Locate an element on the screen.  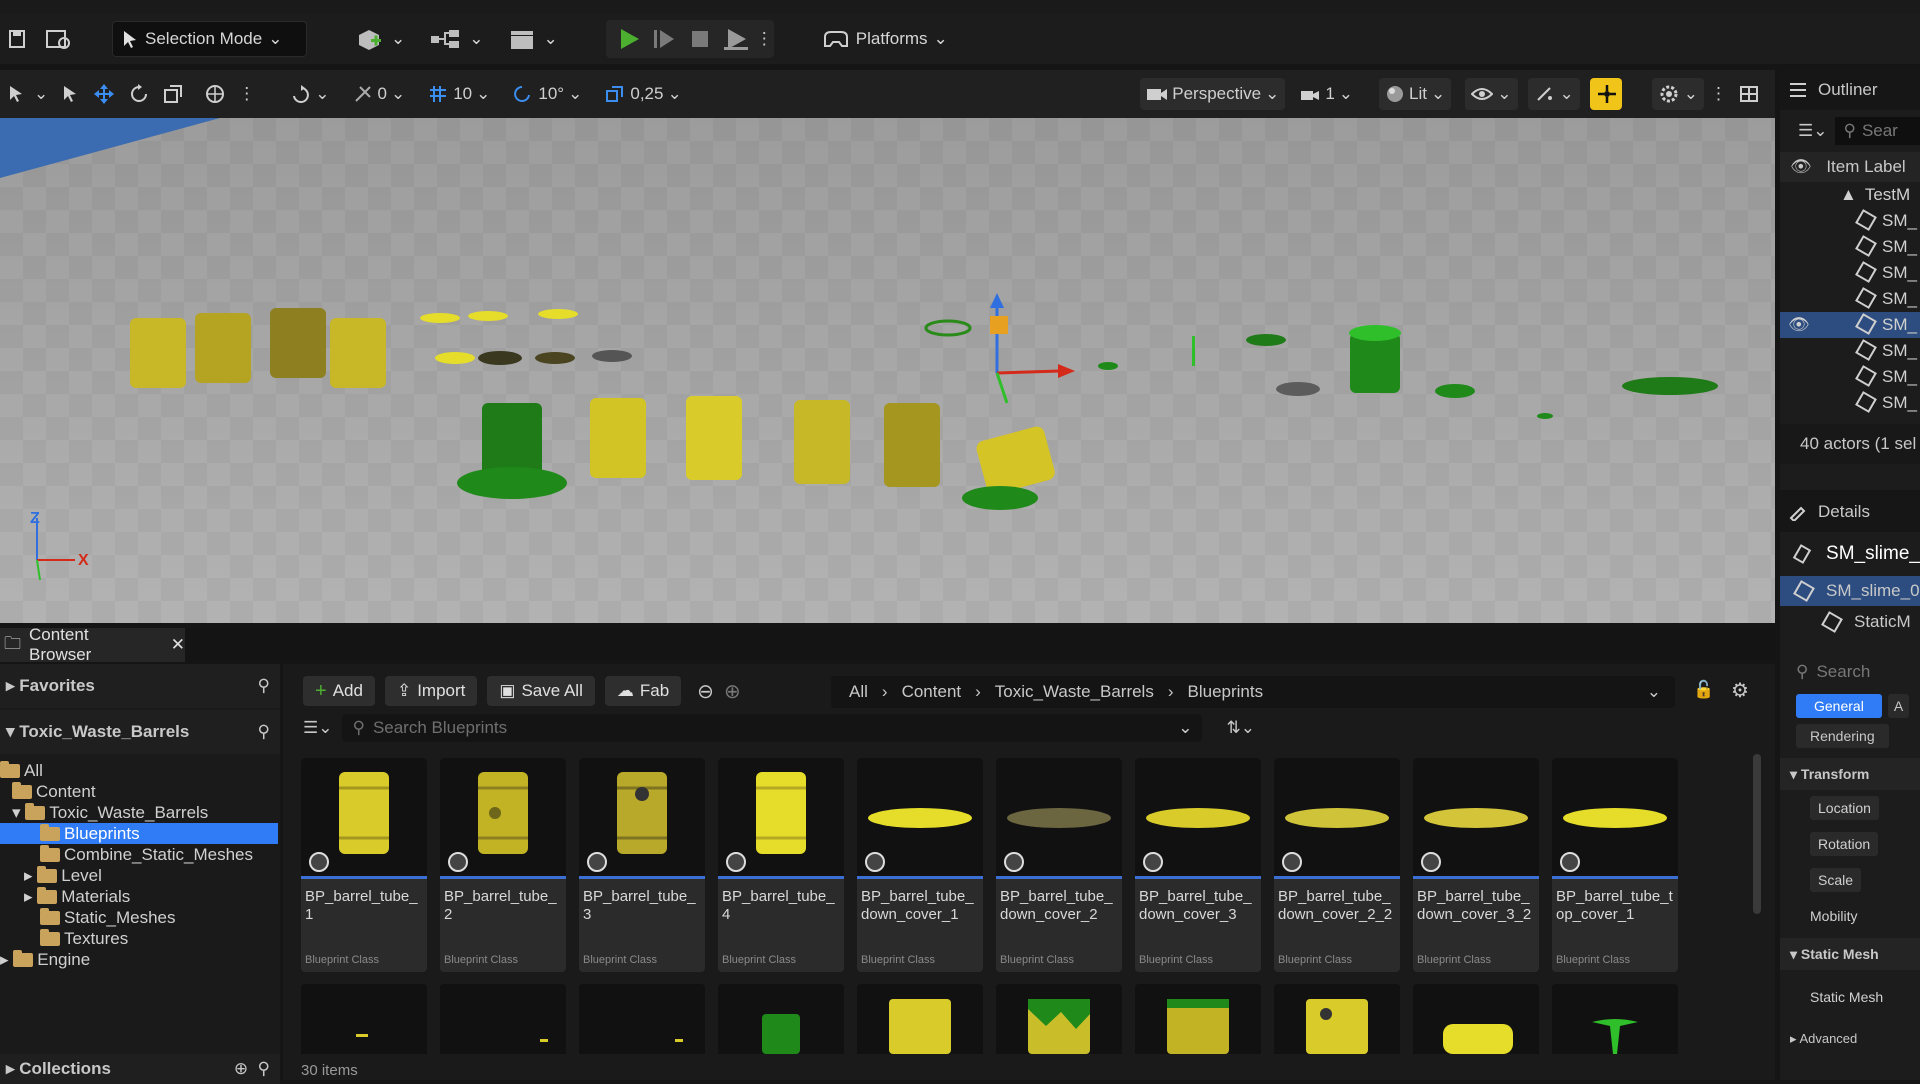
asset-tile: BP_barrel_tube_3 Blueprint Class is located at coordinates (642, 865).